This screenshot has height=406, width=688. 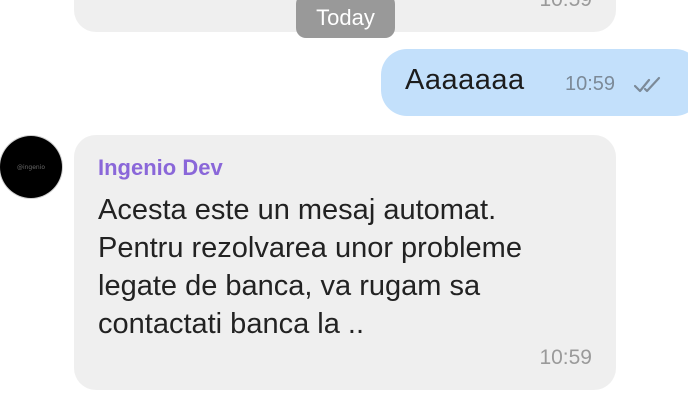 I want to click on previous-message-time: 10:59, so click(x=565, y=6).